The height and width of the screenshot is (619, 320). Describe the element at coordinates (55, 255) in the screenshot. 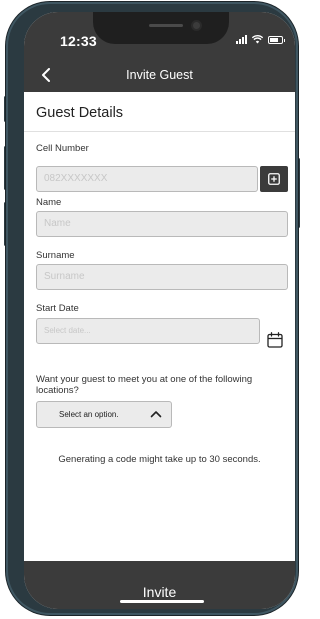

I see `surname-label: Surname` at that location.